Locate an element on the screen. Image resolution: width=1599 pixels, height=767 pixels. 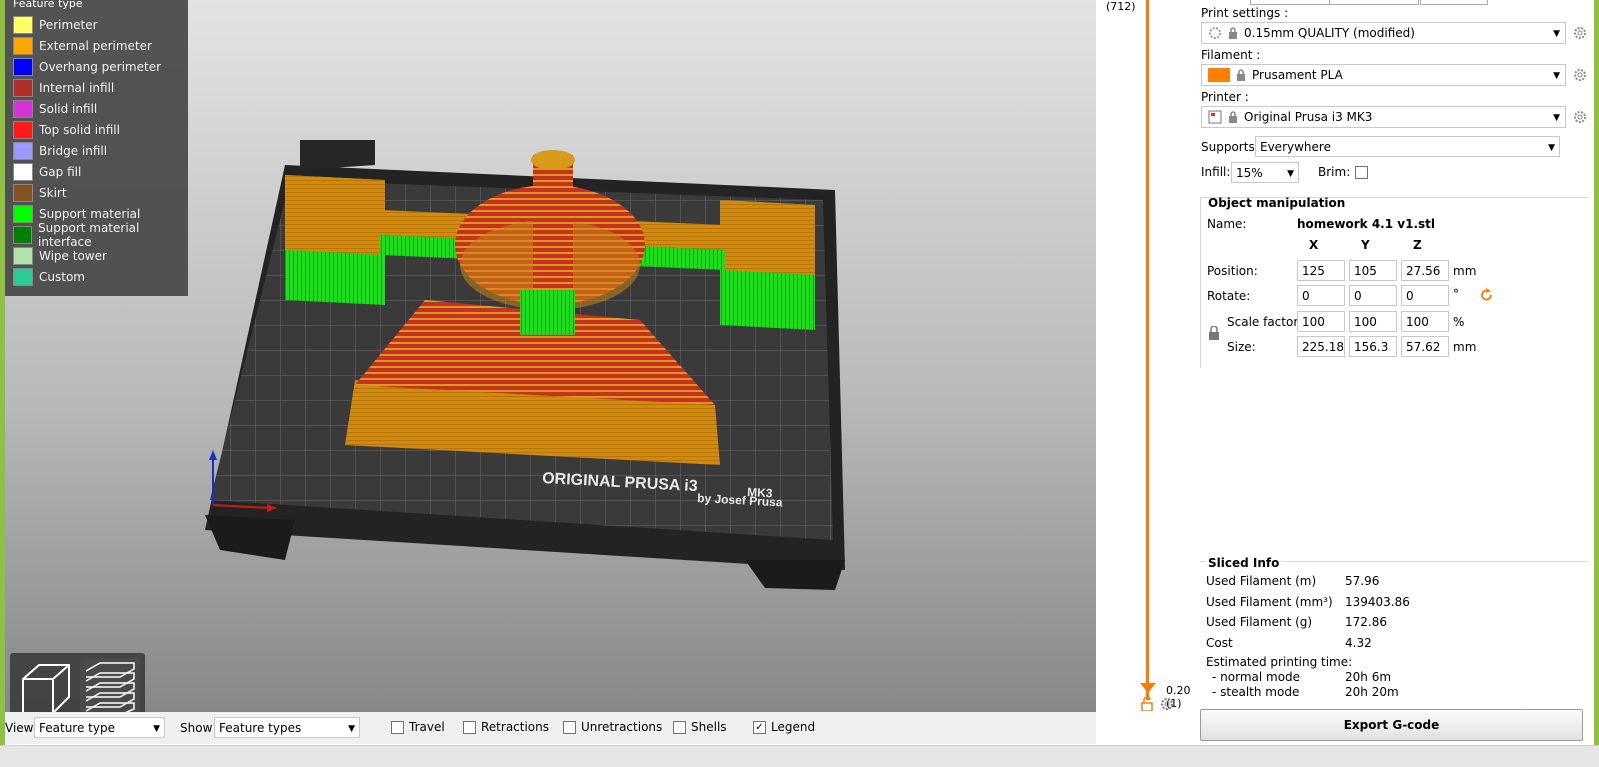
filament-gear-icon is located at coordinates (1580, 75).